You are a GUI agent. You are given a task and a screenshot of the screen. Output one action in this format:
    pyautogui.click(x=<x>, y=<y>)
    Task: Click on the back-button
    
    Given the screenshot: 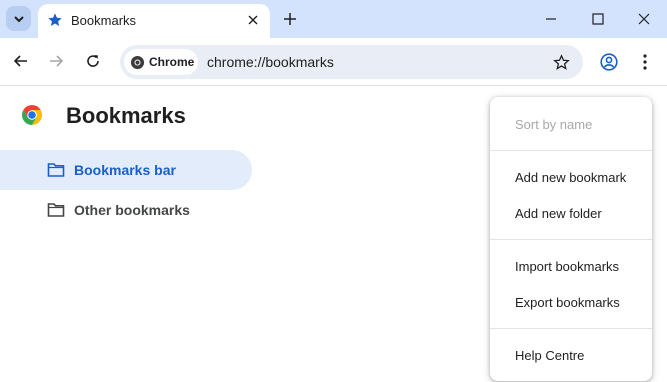 What is the action you would take?
    pyautogui.click(x=21, y=61)
    